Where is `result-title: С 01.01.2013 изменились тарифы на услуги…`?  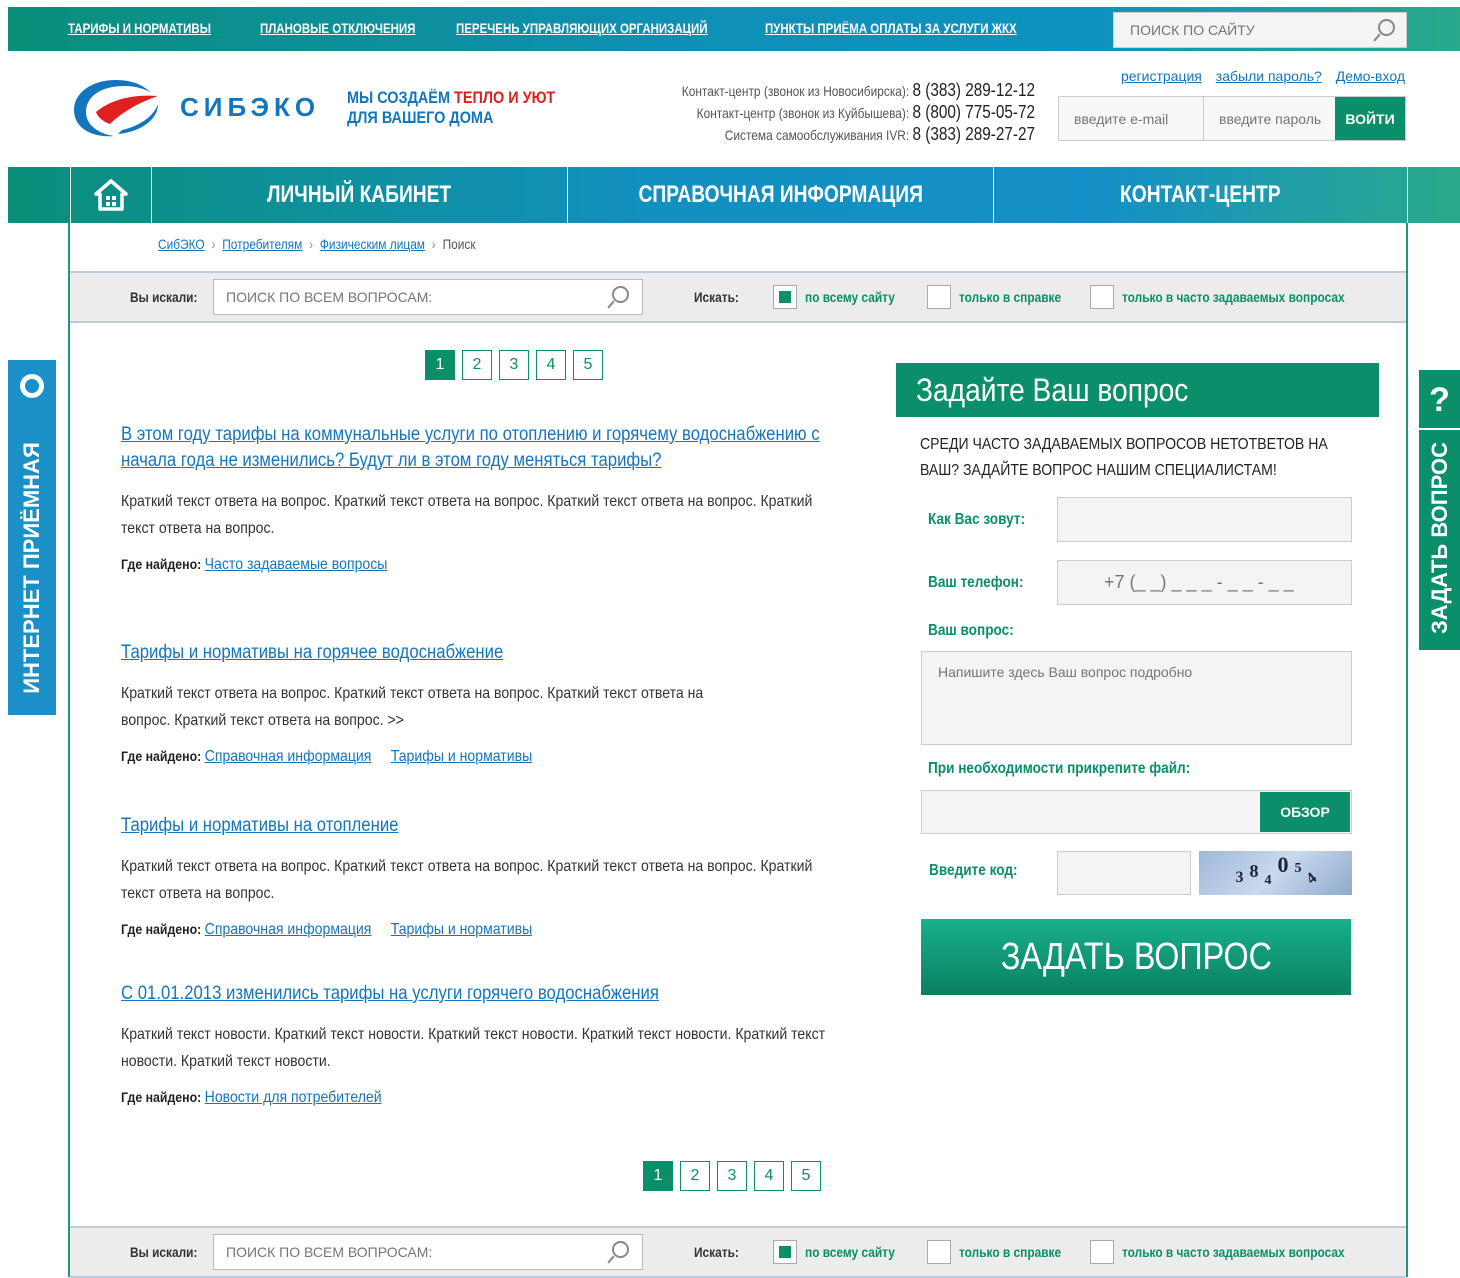 result-title: С 01.01.2013 изменились тарифы на услуги… is located at coordinates (473, 994).